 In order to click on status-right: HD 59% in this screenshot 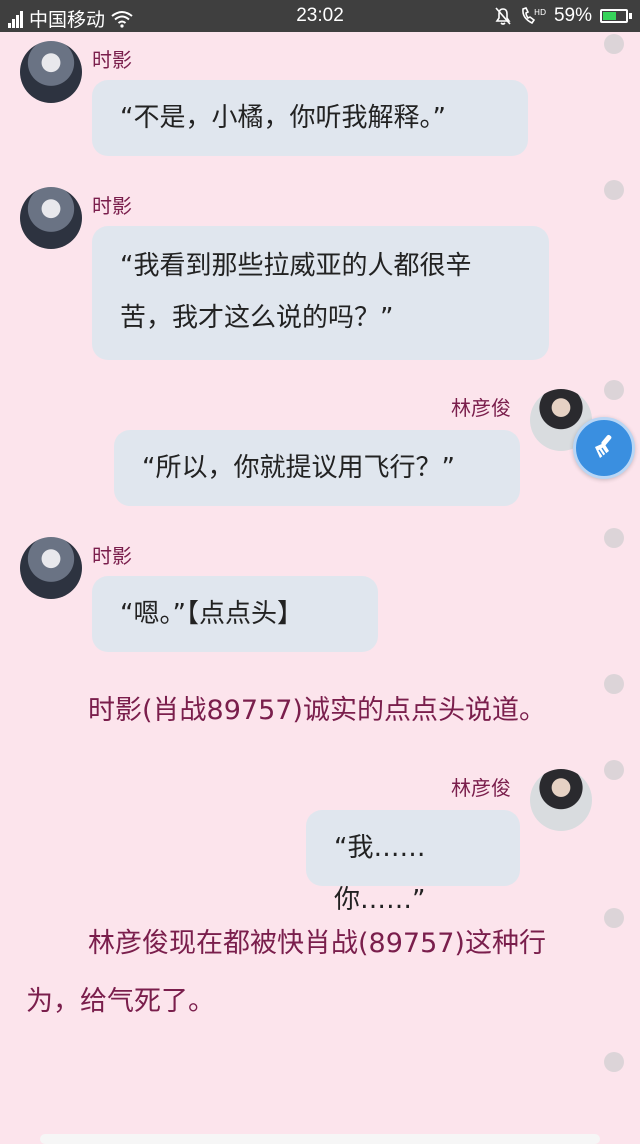, I will do `click(563, 16)`.